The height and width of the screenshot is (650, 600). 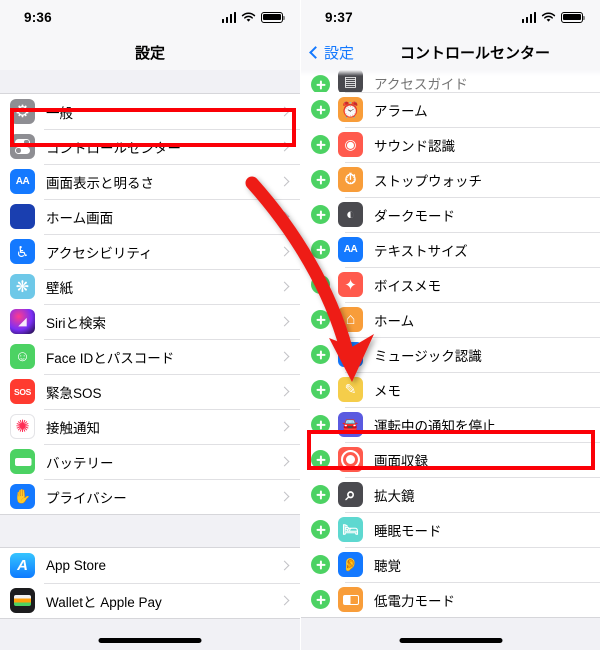 I want to click on row-label: メモ, so click(x=387, y=391).